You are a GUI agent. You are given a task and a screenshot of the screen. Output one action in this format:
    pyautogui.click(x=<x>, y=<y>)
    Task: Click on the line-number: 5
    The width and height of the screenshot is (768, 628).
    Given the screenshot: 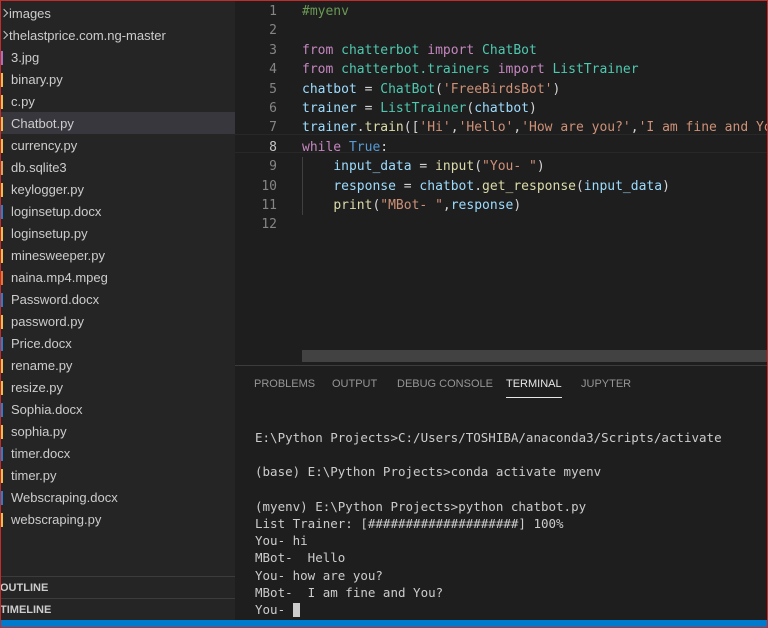 What is the action you would take?
    pyautogui.click(x=273, y=89)
    